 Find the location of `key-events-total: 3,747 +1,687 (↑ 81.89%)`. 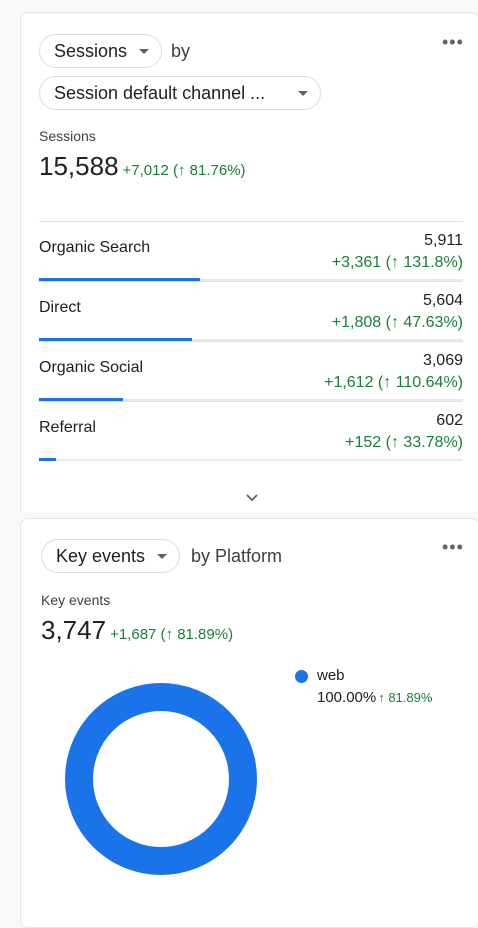

key-events-total: 3,747 +1,687 (↑ 81.89%) is located at coordinates (137, 630).